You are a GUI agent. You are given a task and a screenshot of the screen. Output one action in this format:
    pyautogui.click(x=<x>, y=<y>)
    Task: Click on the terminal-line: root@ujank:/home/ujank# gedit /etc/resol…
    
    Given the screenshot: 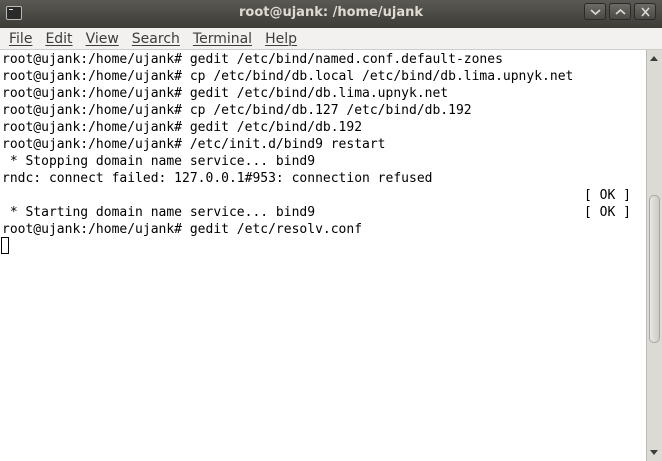 What is the action you would take?
    pyautogui.click(x=323, y=229)
    